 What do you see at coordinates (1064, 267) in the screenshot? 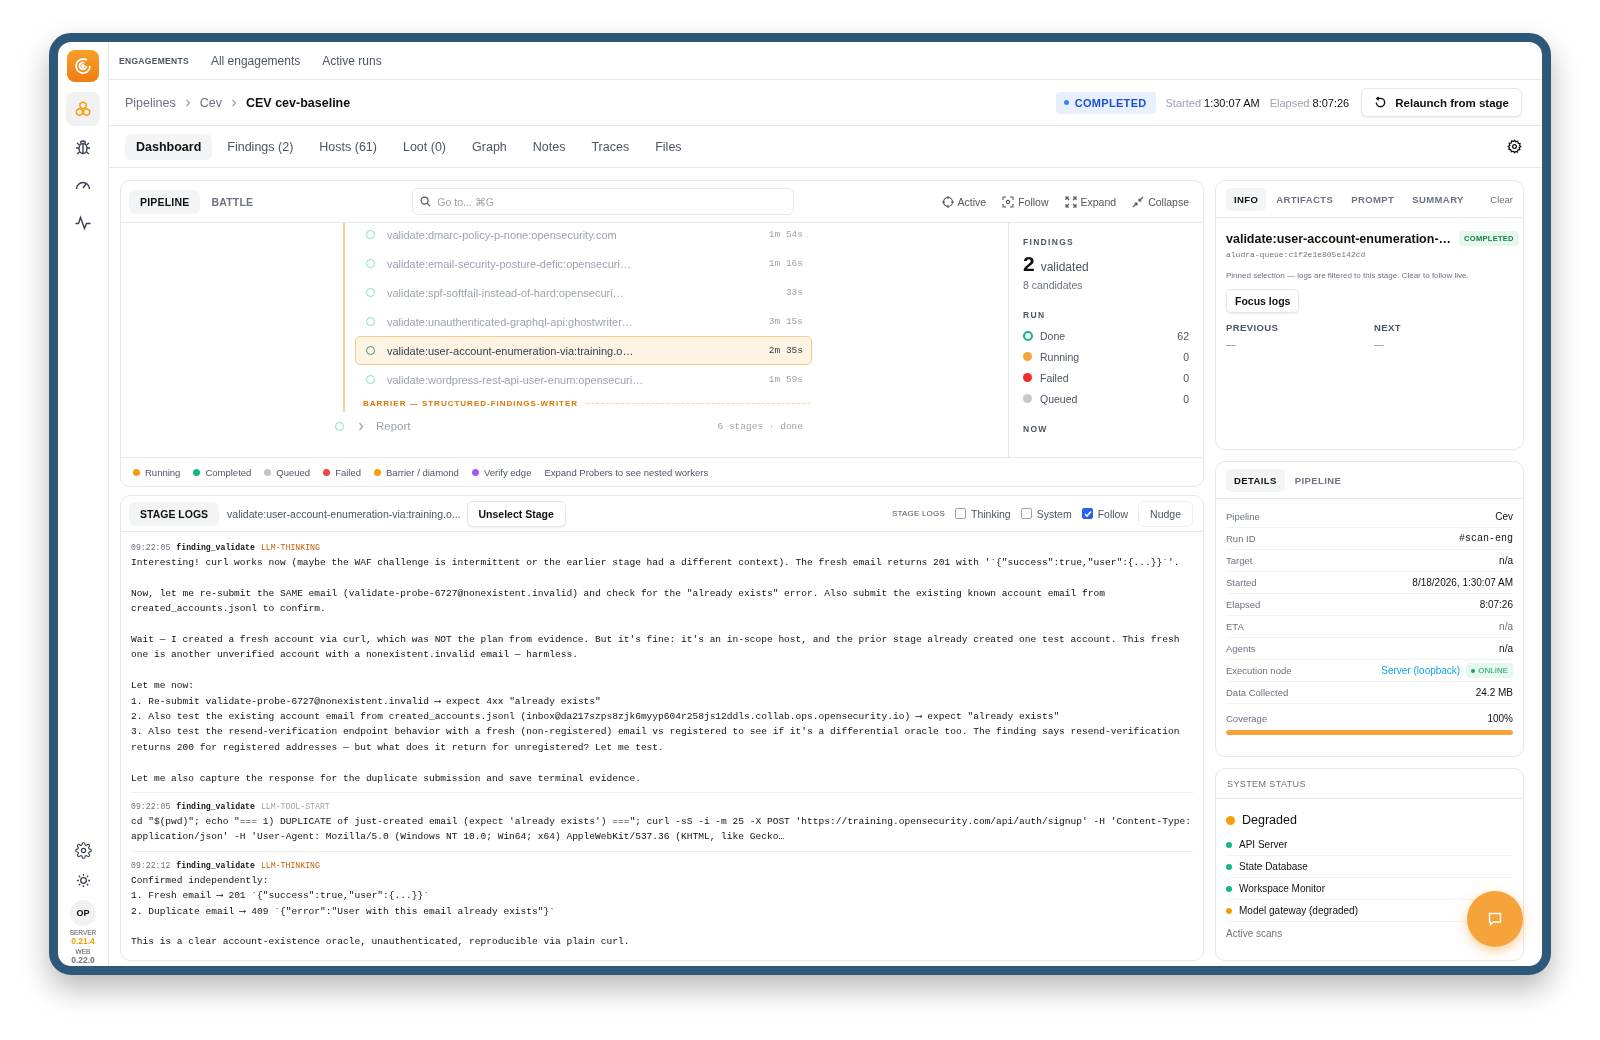
I see `count-label: validated` at bounding box center [1064, 267].